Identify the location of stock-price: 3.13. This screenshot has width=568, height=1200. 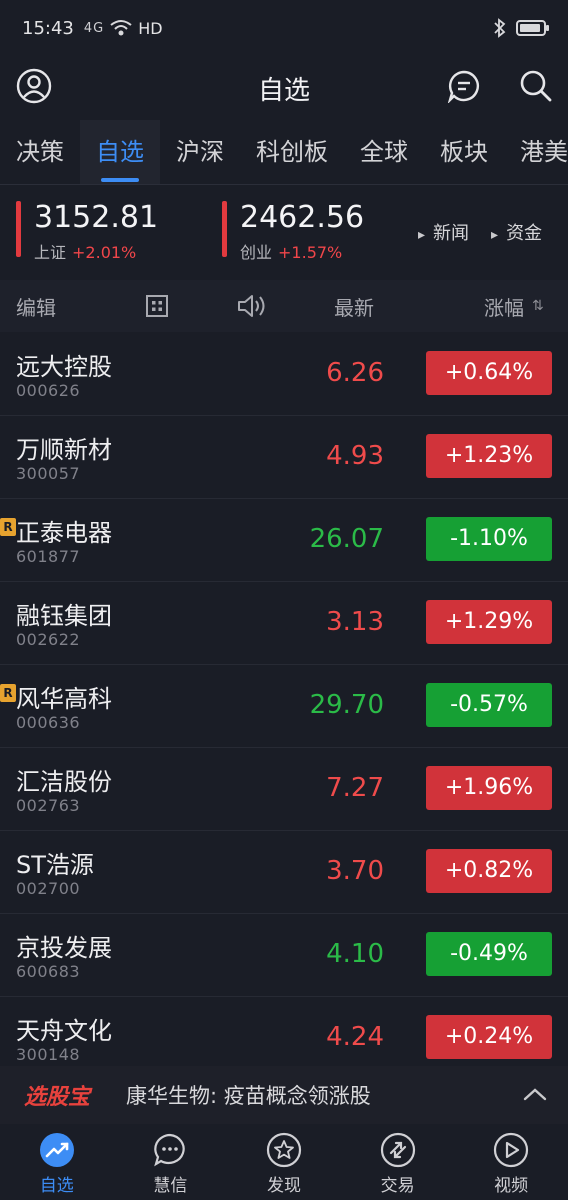
(355, 622).